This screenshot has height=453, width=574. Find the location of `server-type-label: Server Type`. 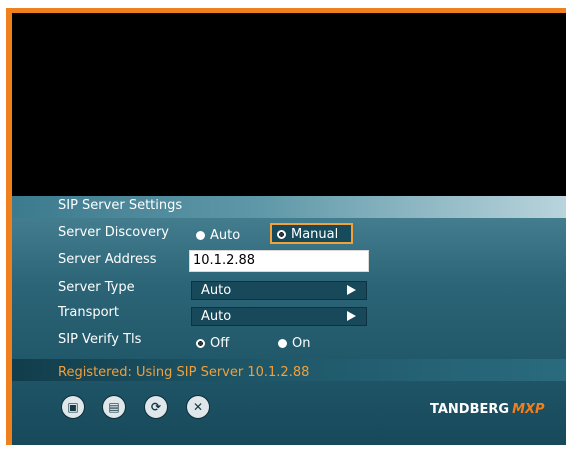

server-type-label: Server Type is located at coordinates (96, 287).